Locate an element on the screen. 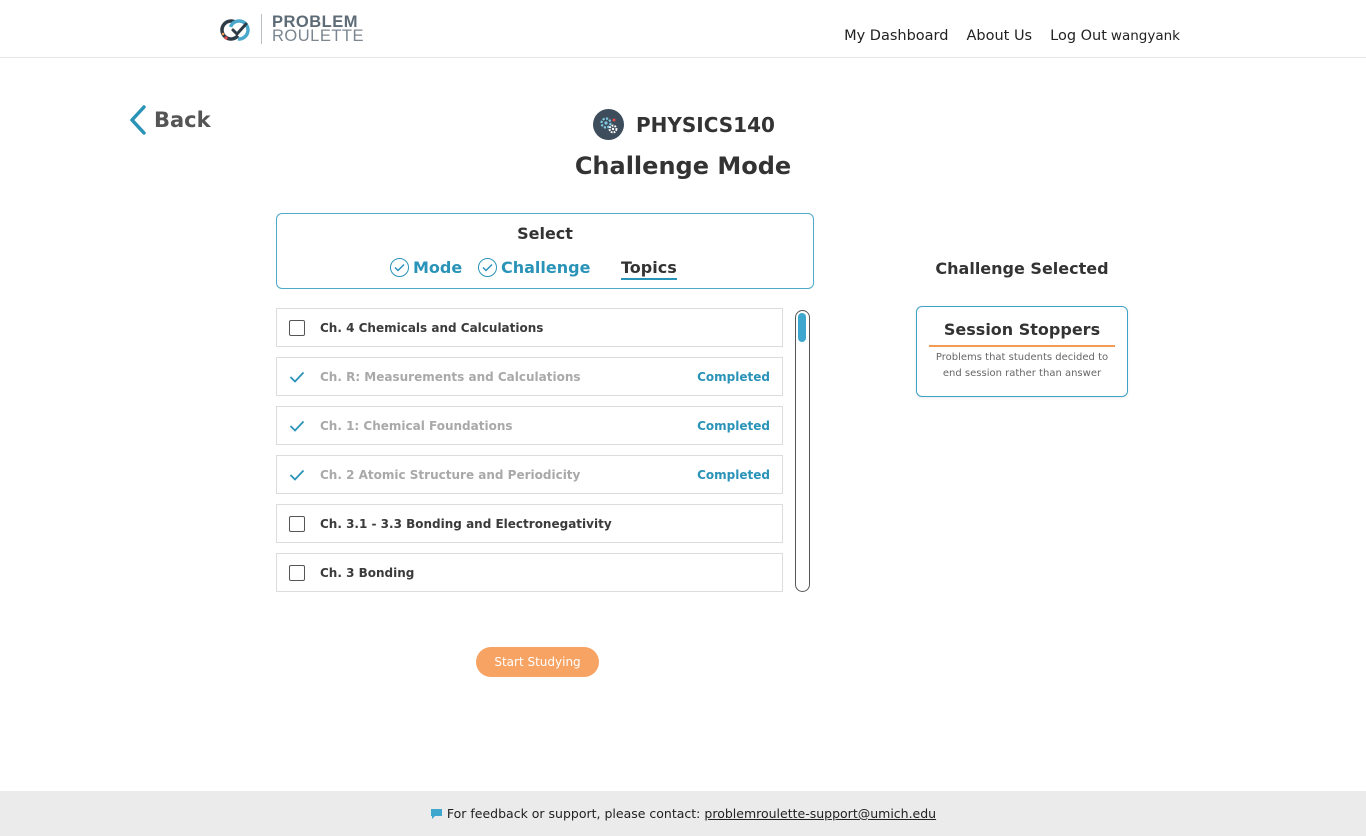 This screenshot has height=836, width=1366. gears-icon is located at coordinates (608, 124).